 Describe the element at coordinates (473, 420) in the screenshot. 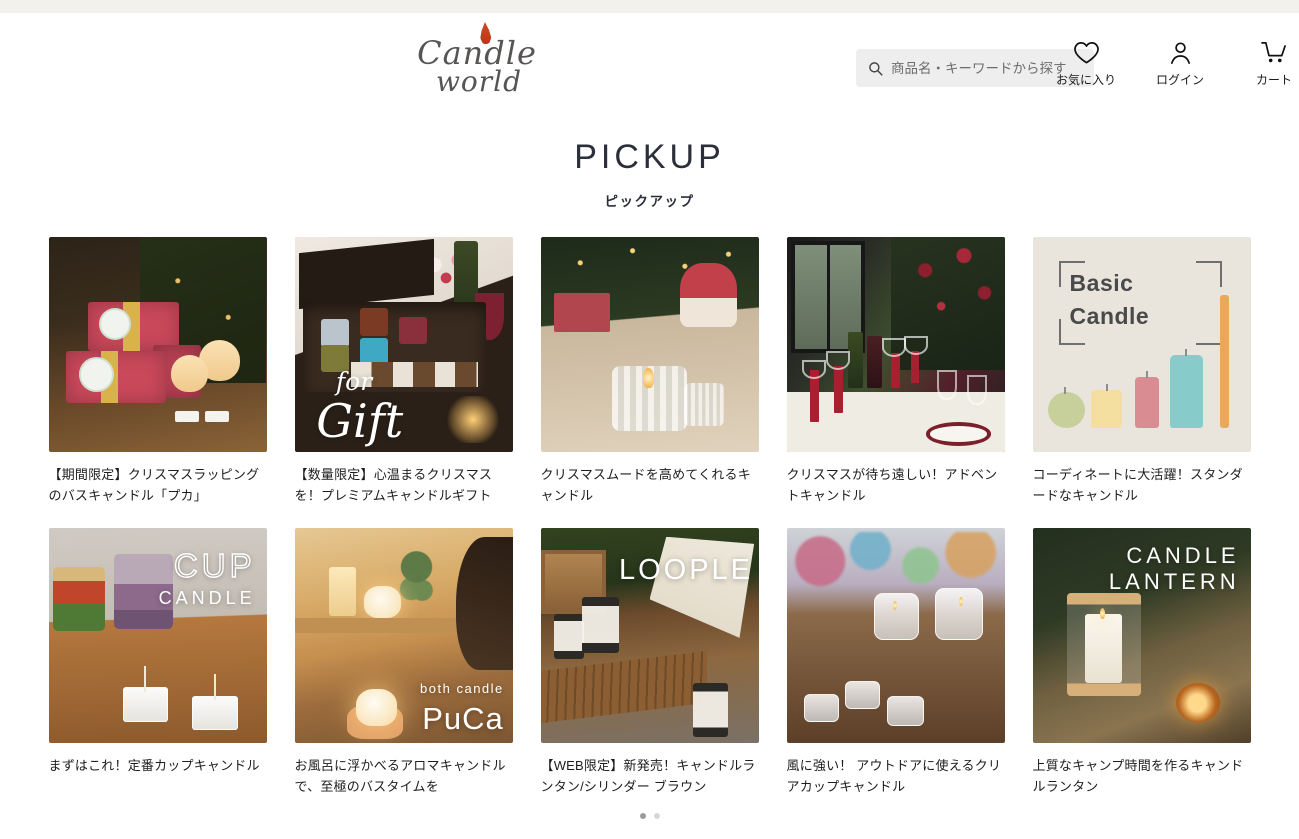

I see `candle-glow` at that location.